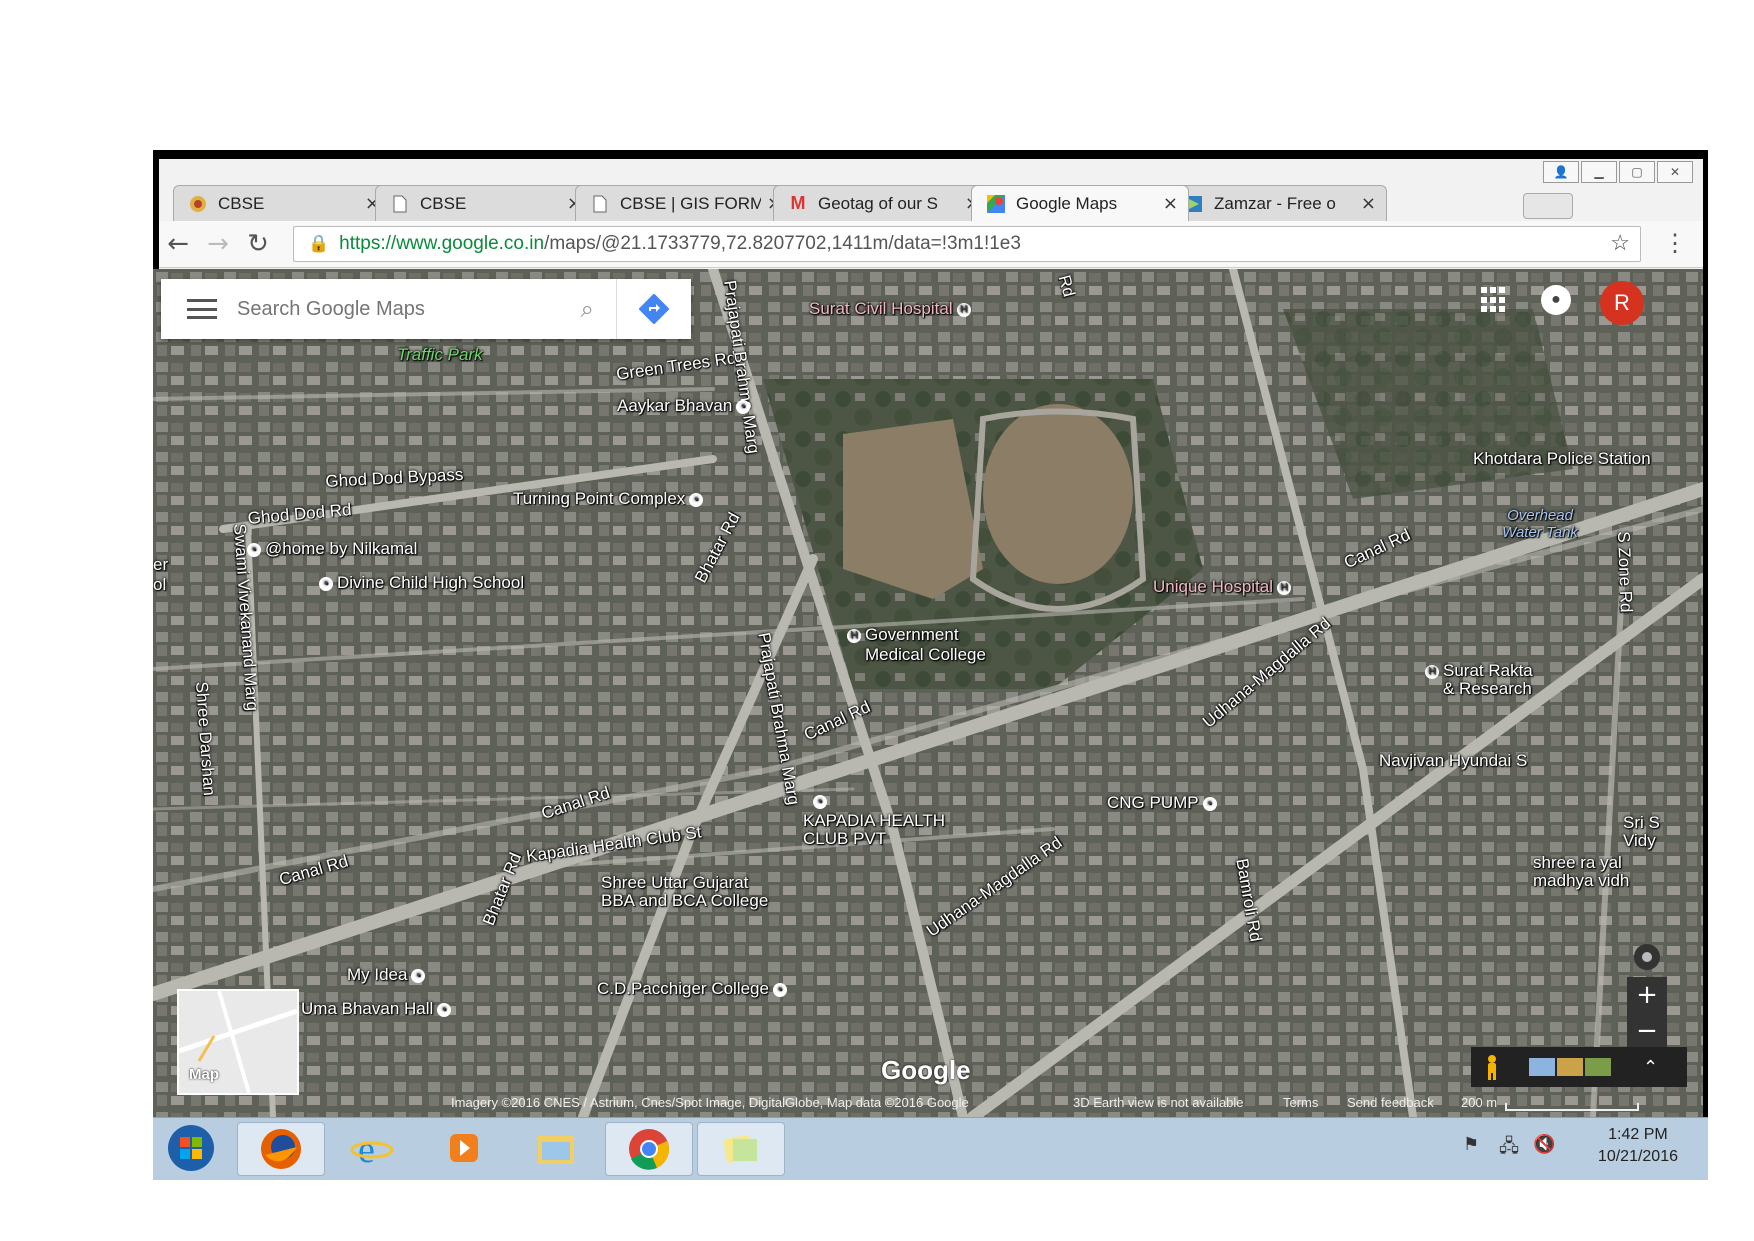 The height and width of the screenshot is (1241, 1754). What do you see at coordinates (1675, 172) in the screenshot?
I see `close-icon: ✕` at bounding box center [1675, 172].